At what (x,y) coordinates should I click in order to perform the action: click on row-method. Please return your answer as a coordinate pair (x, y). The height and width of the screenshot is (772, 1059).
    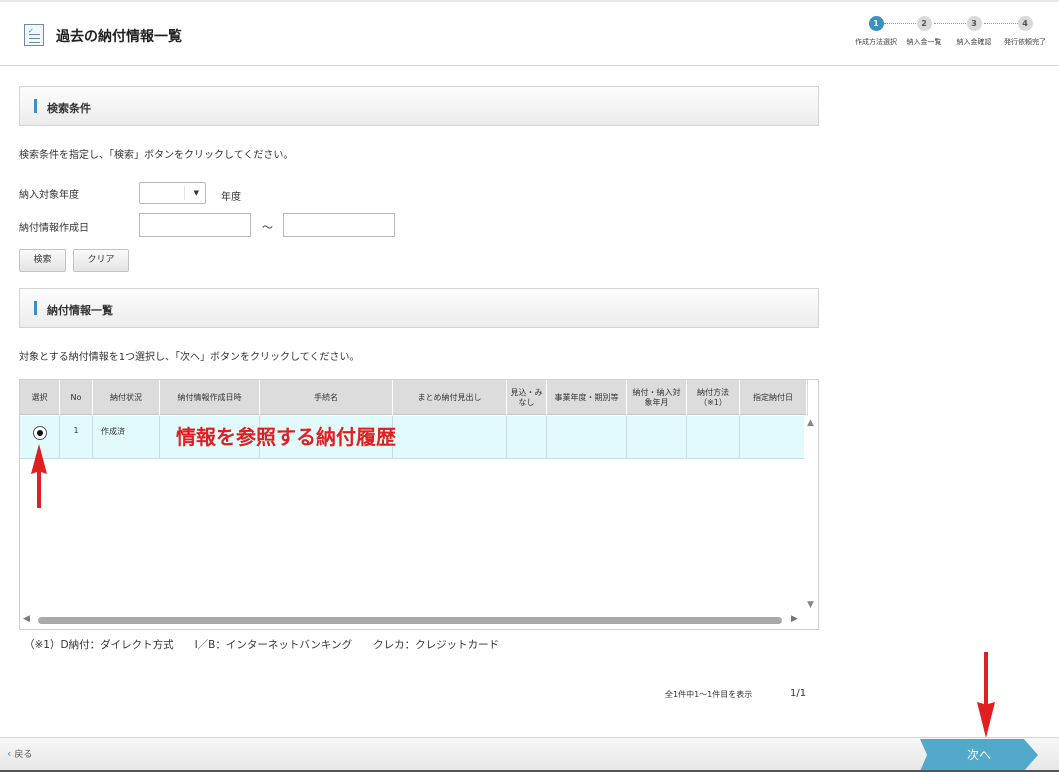
    Looking at the image, I should click on (713, 437).